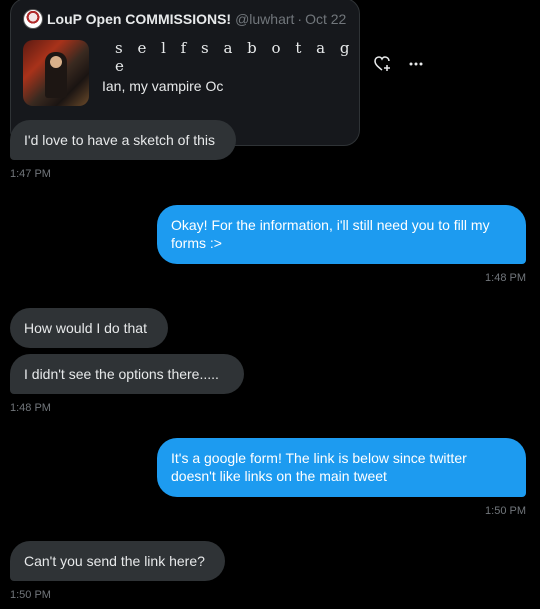 The width and height of the screenshot is (540, 609). I want to click on timestamp-3: 1:48 PM, so click(30, 408).